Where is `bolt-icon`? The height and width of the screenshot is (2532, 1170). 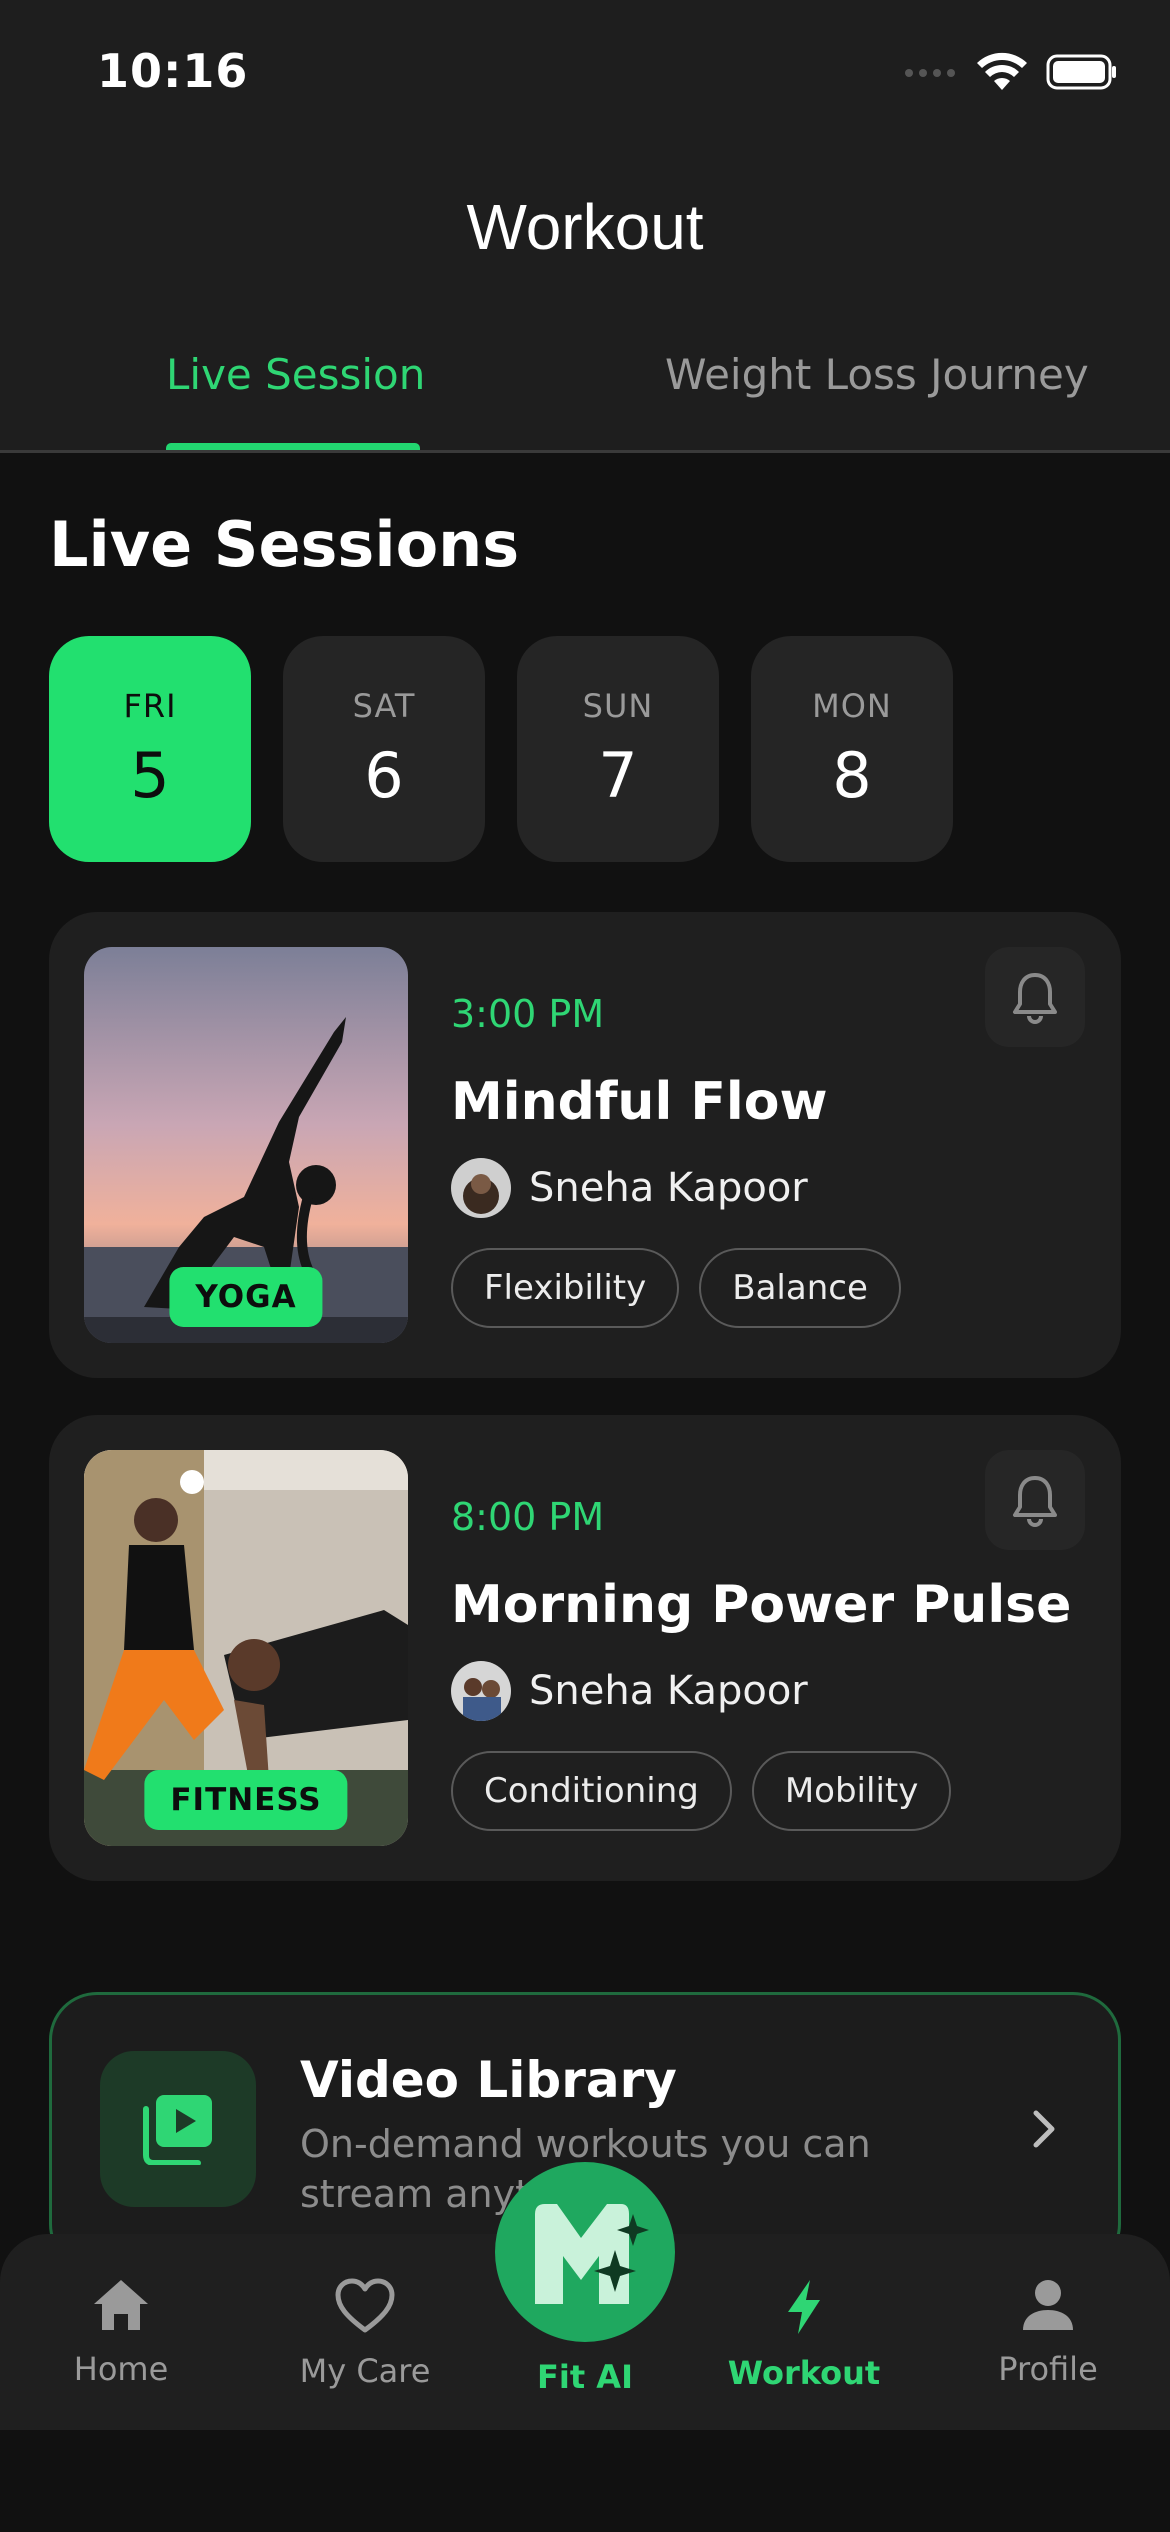 bolt-icon is located at coordinates (804, 2307).